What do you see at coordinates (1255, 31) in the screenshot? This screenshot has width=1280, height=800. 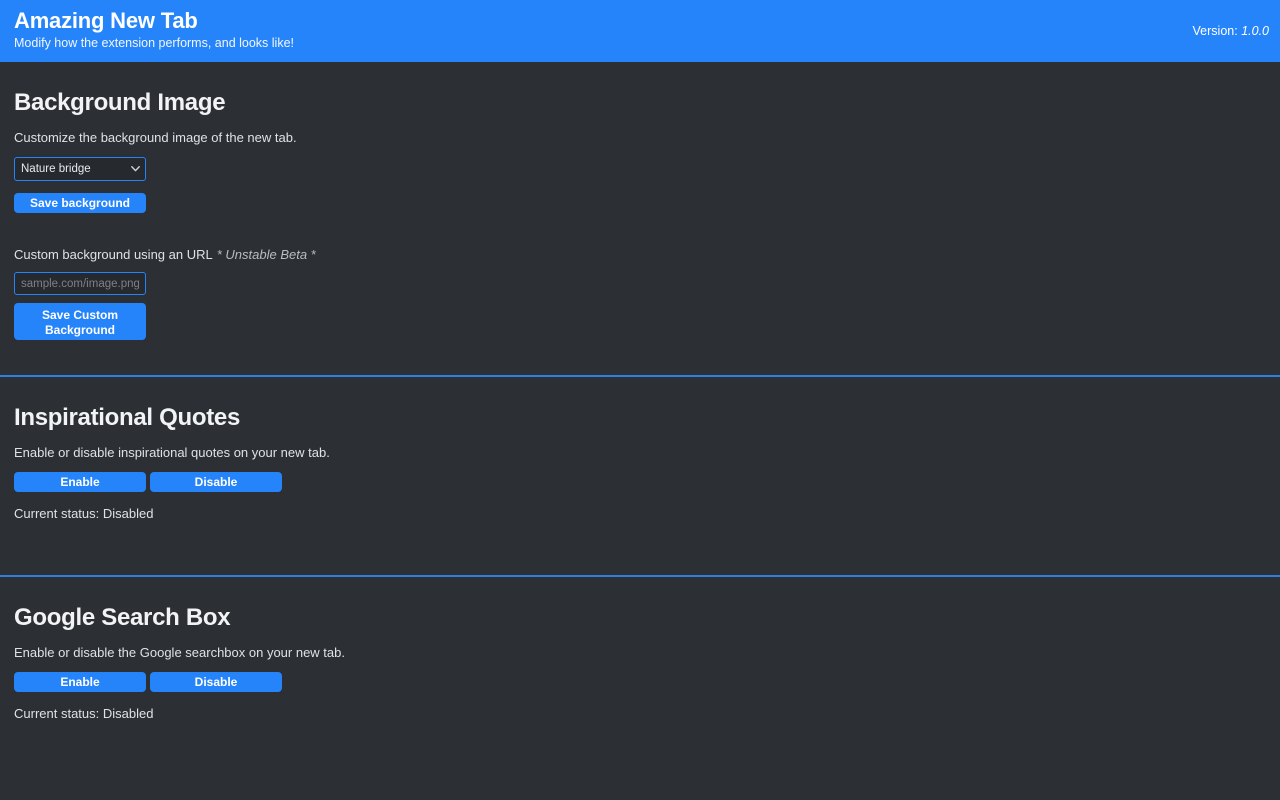 I see `version-number: 1.0.0` at bounding box center [1255, 31].